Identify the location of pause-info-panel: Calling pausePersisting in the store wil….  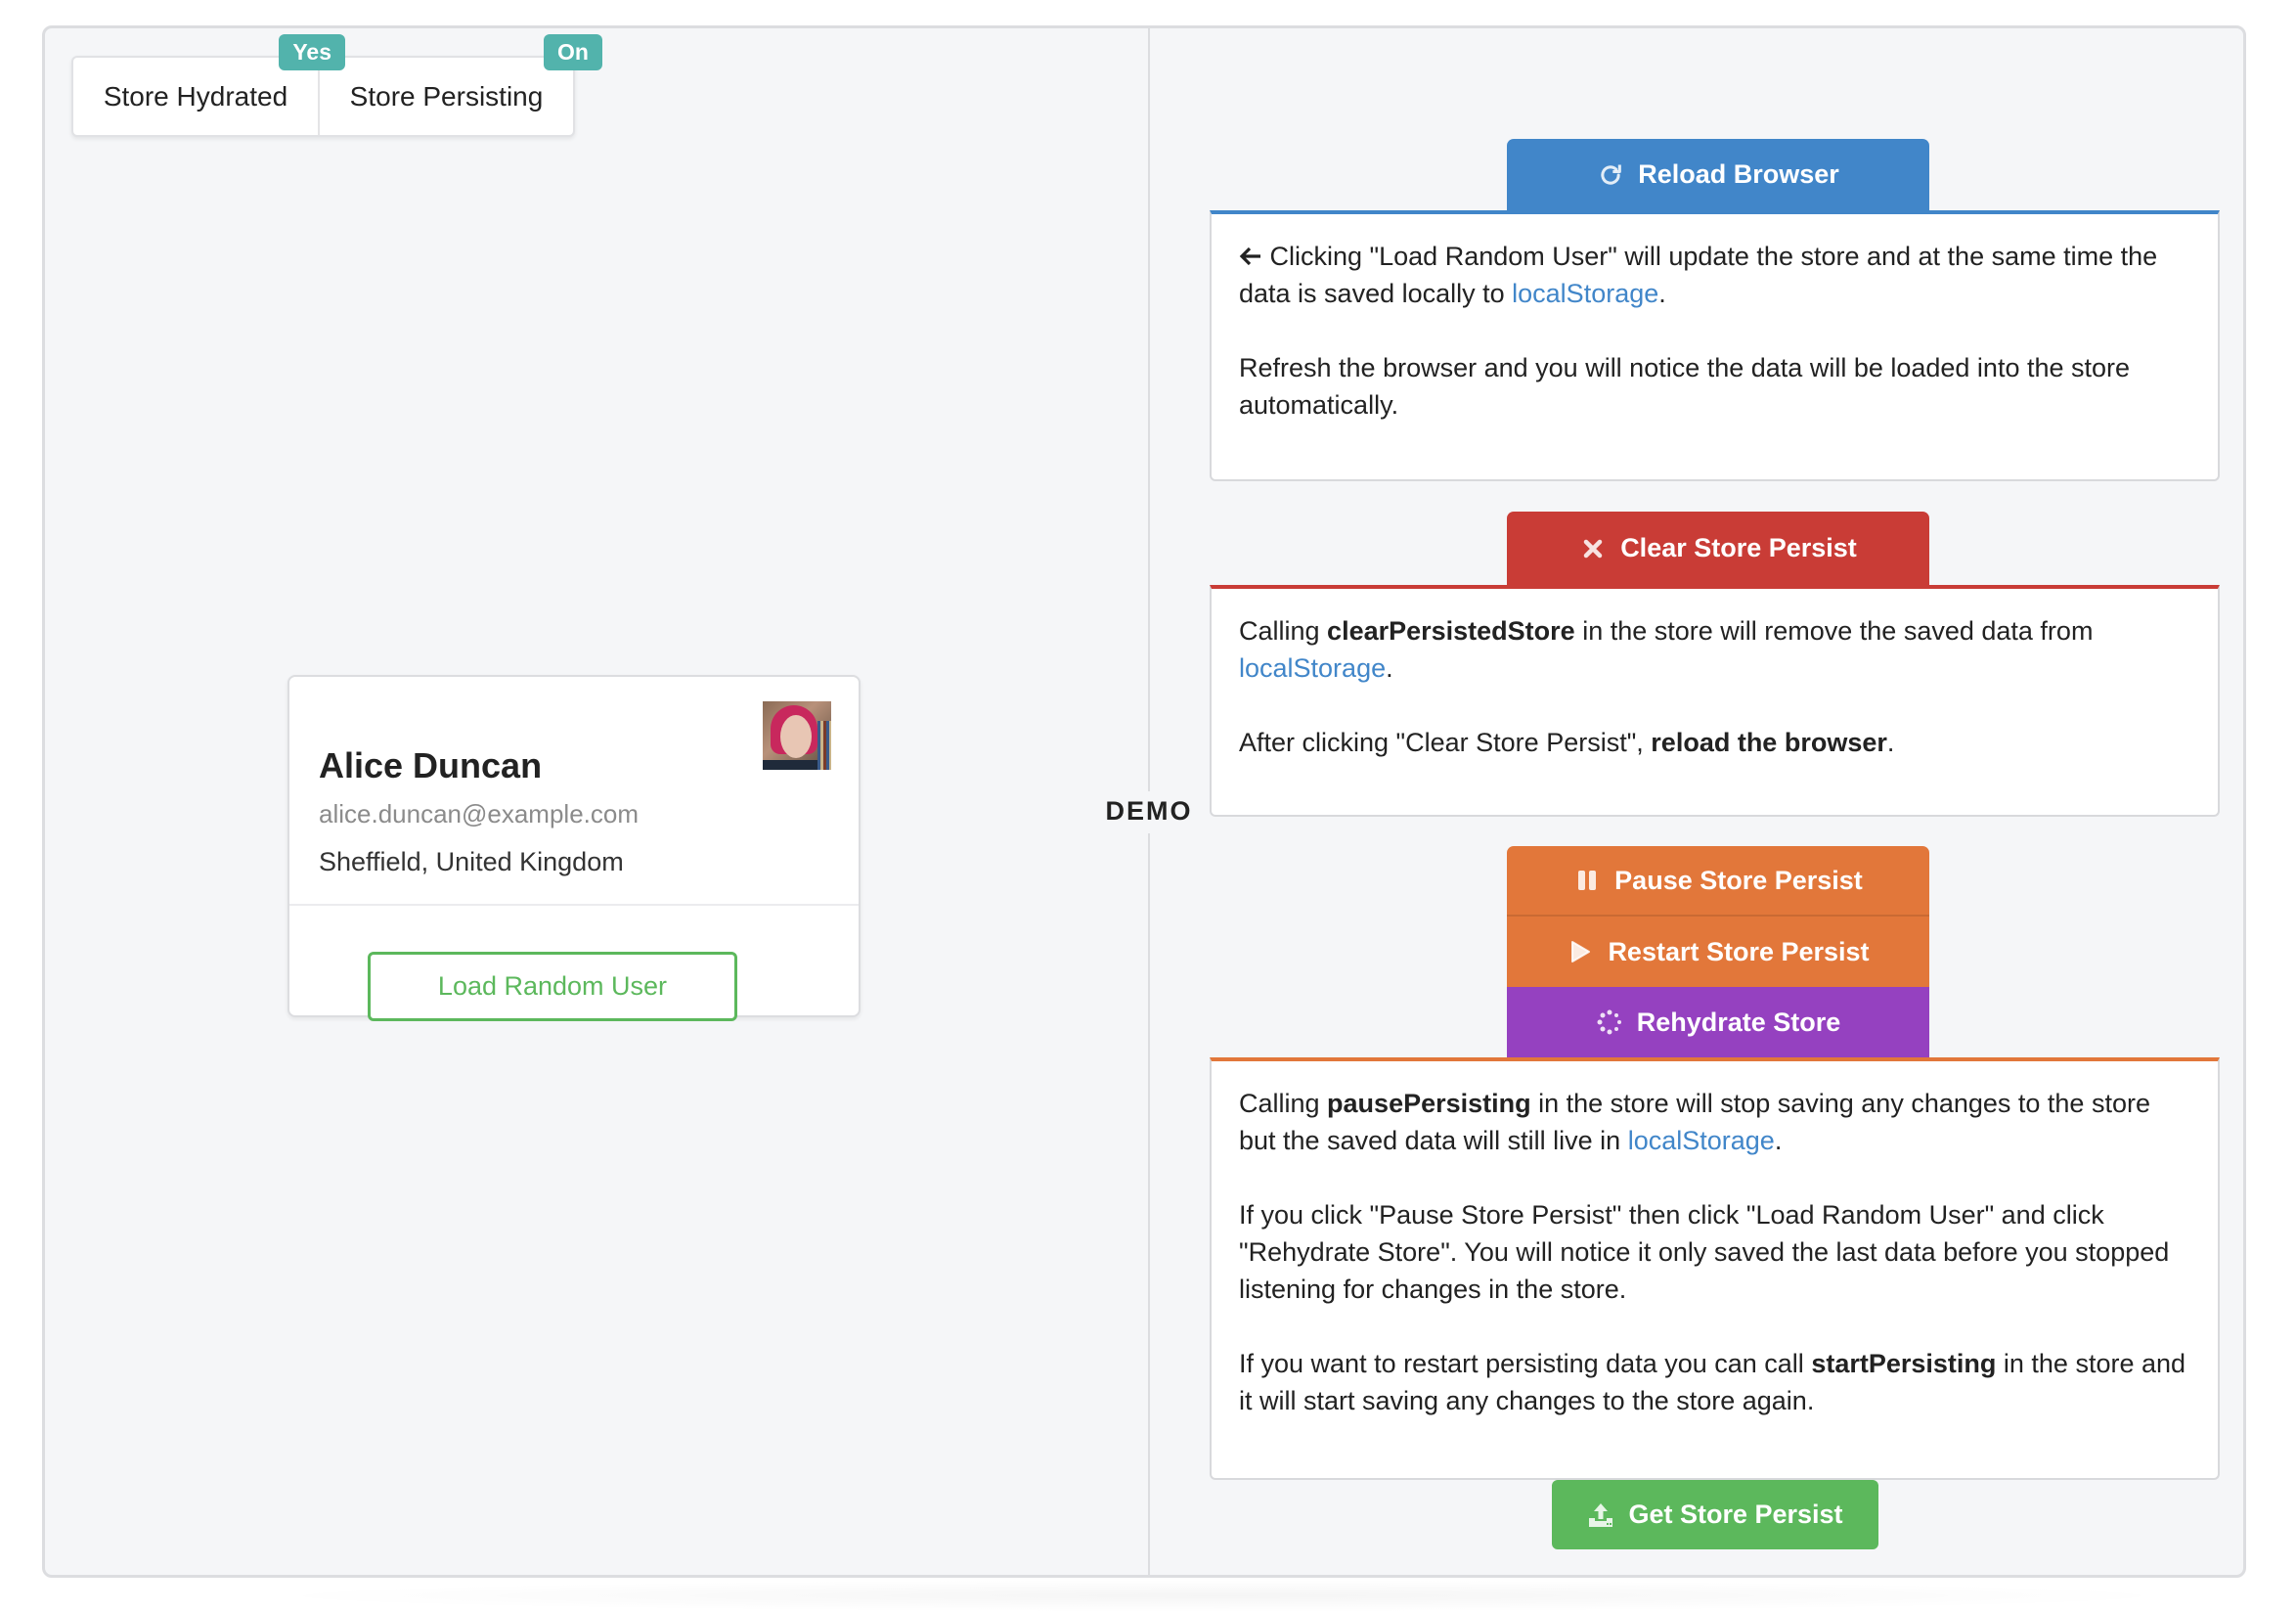
(1715, 1268).